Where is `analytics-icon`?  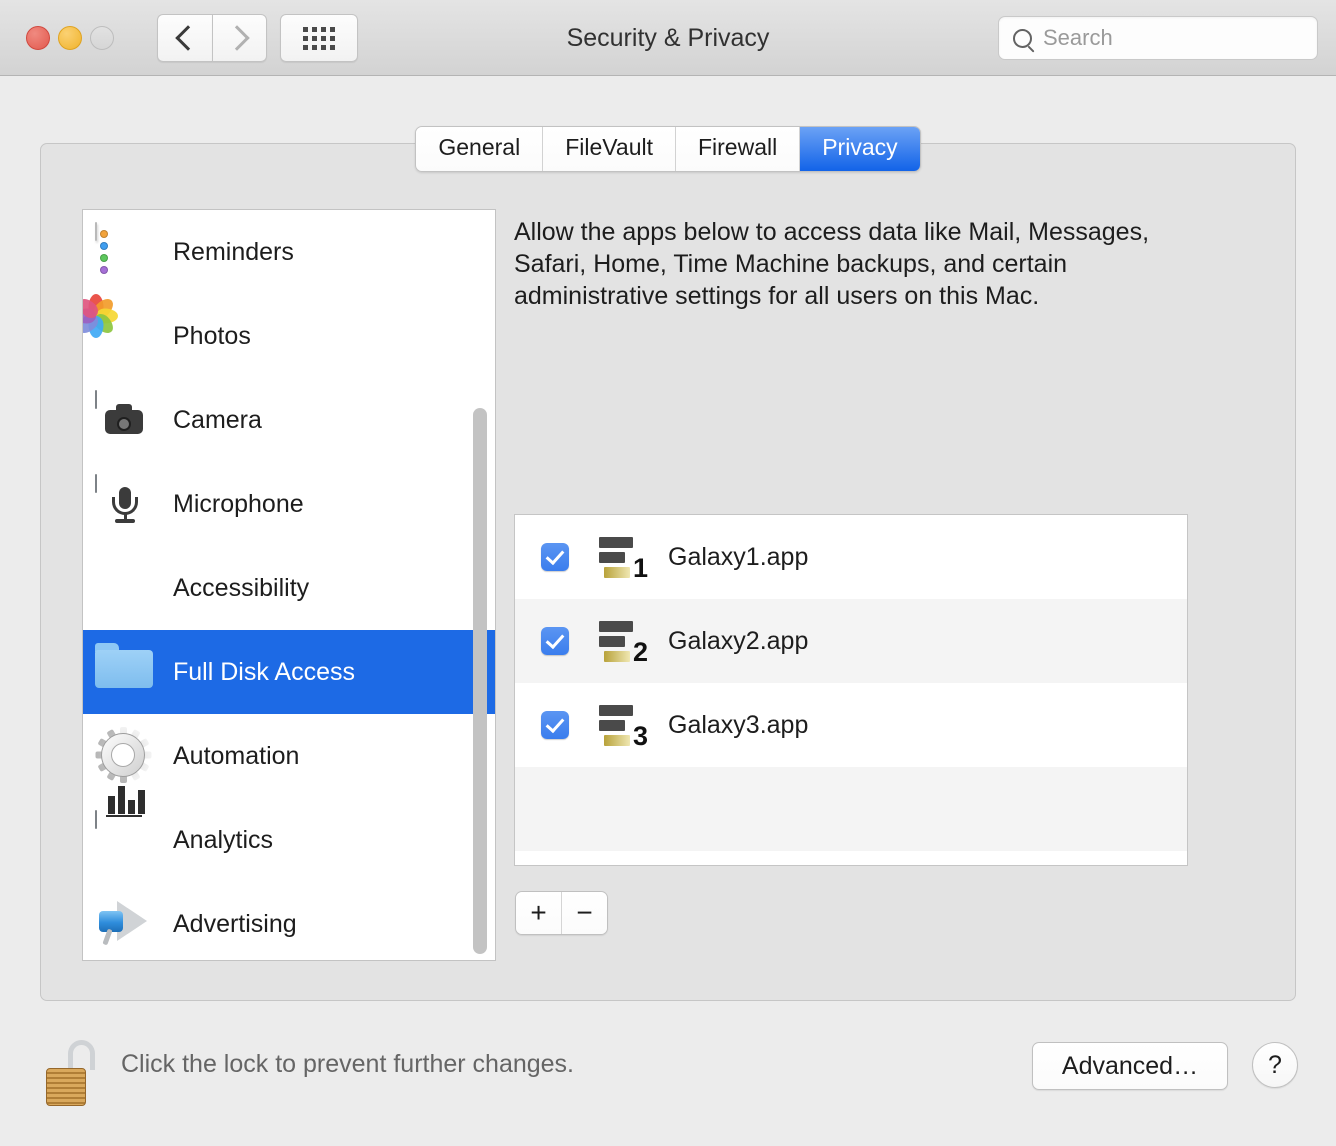 analytics-icon is located at coordinates (124, 827).